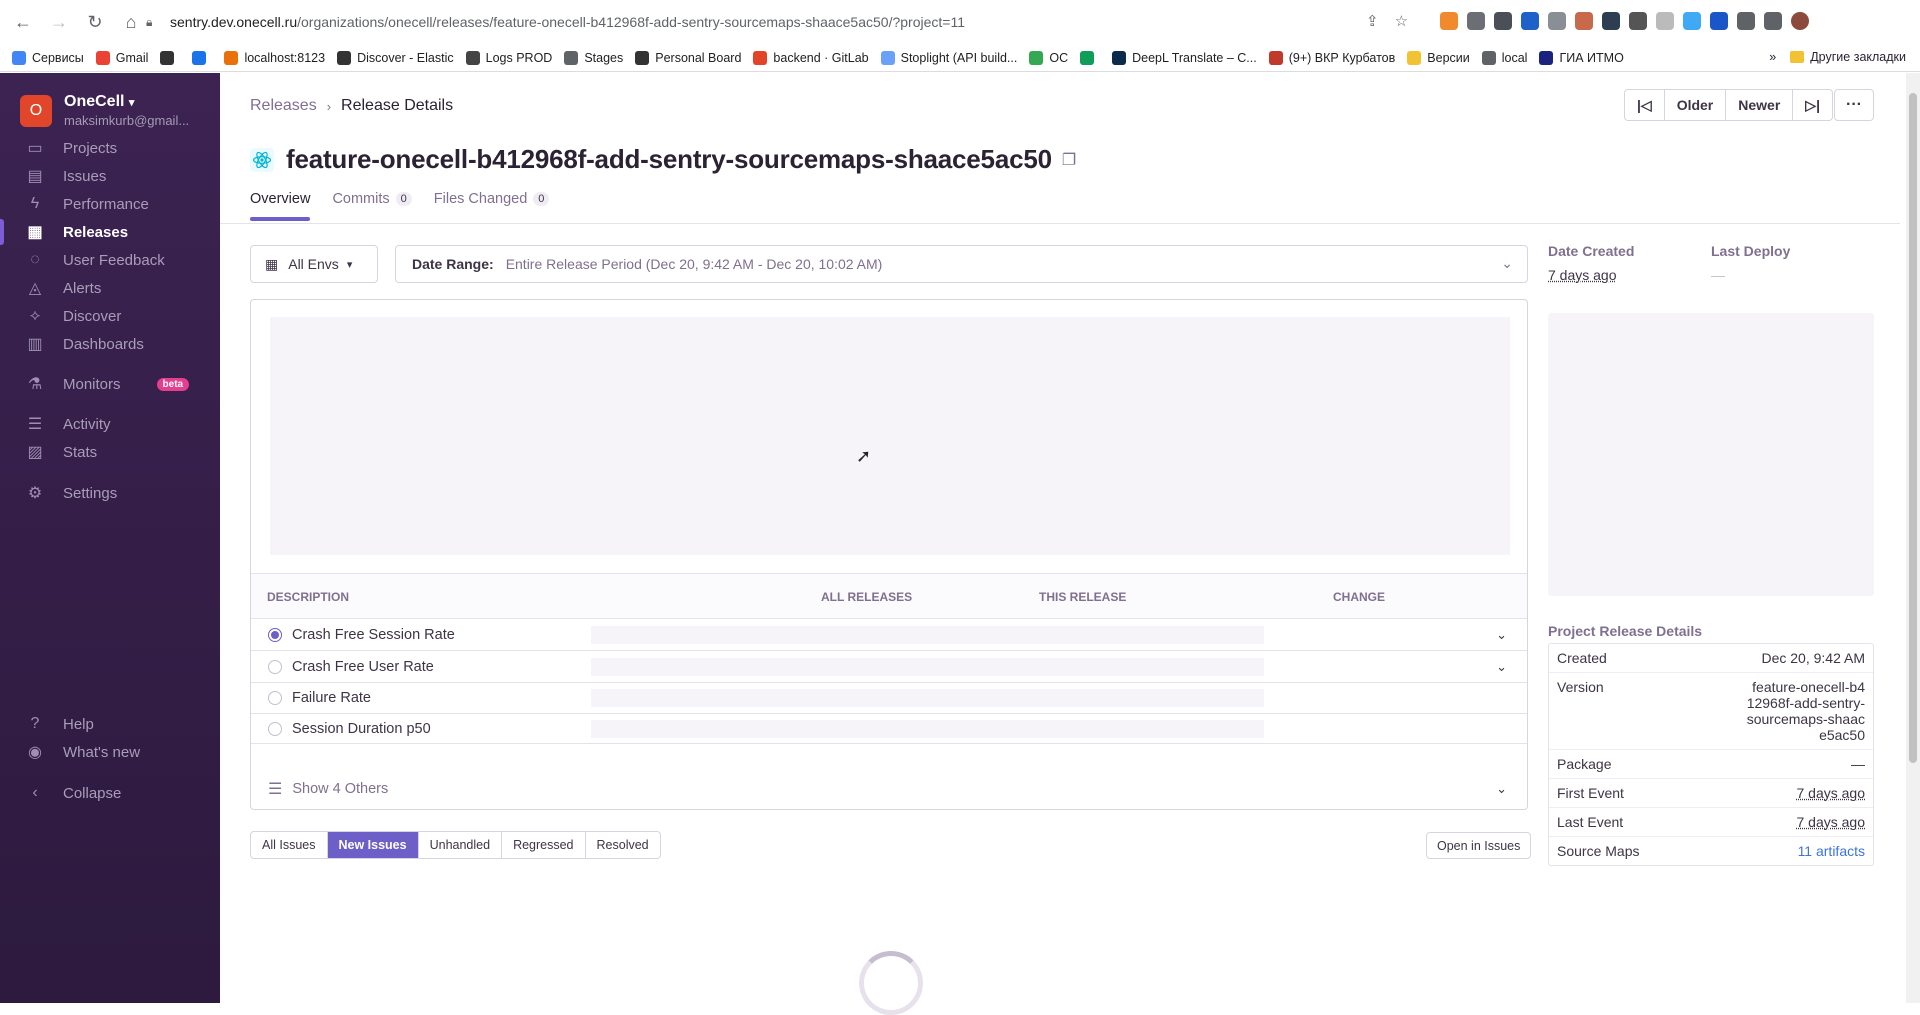 The width and height of the screenshot is (1920, 1015). What do you see at coordinates (234, 22) in the screenshot?
I see `url-host: sentry.dev.onecell.ru` at bounding box center [234, 22].